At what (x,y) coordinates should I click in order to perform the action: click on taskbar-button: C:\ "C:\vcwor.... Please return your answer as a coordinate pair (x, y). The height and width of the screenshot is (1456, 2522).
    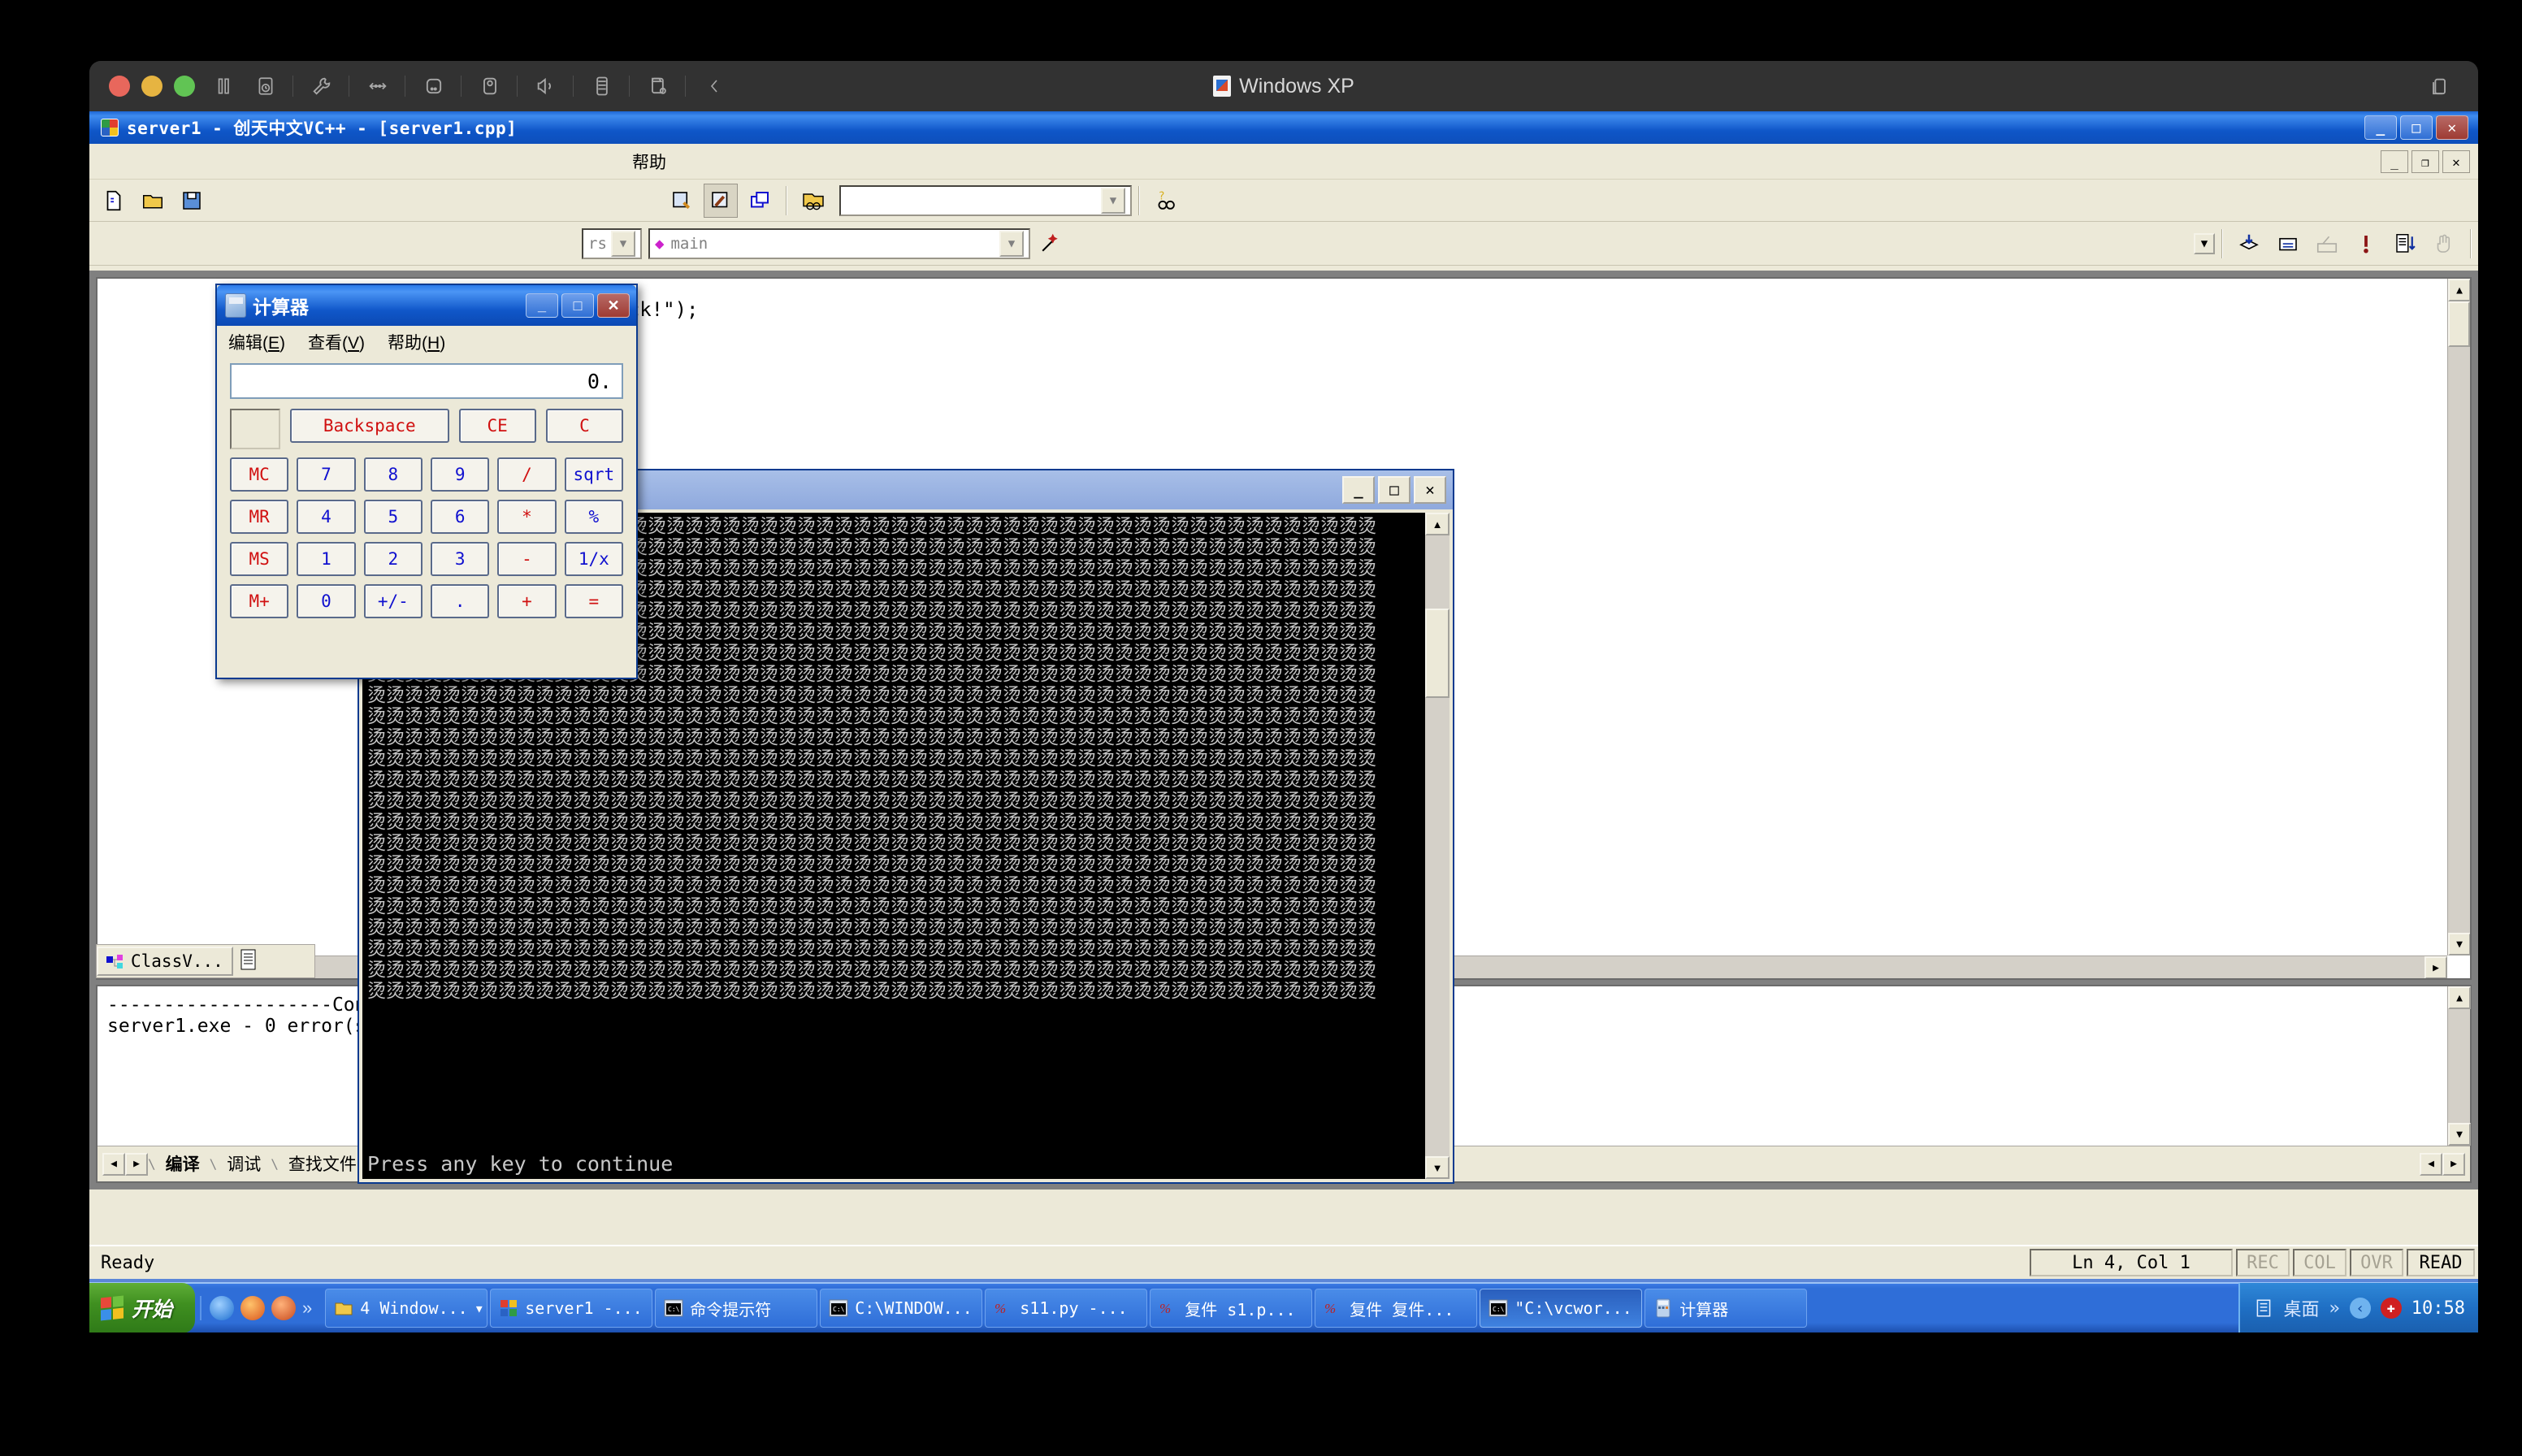
    Looking at the image, I should click on (1562, 1308).